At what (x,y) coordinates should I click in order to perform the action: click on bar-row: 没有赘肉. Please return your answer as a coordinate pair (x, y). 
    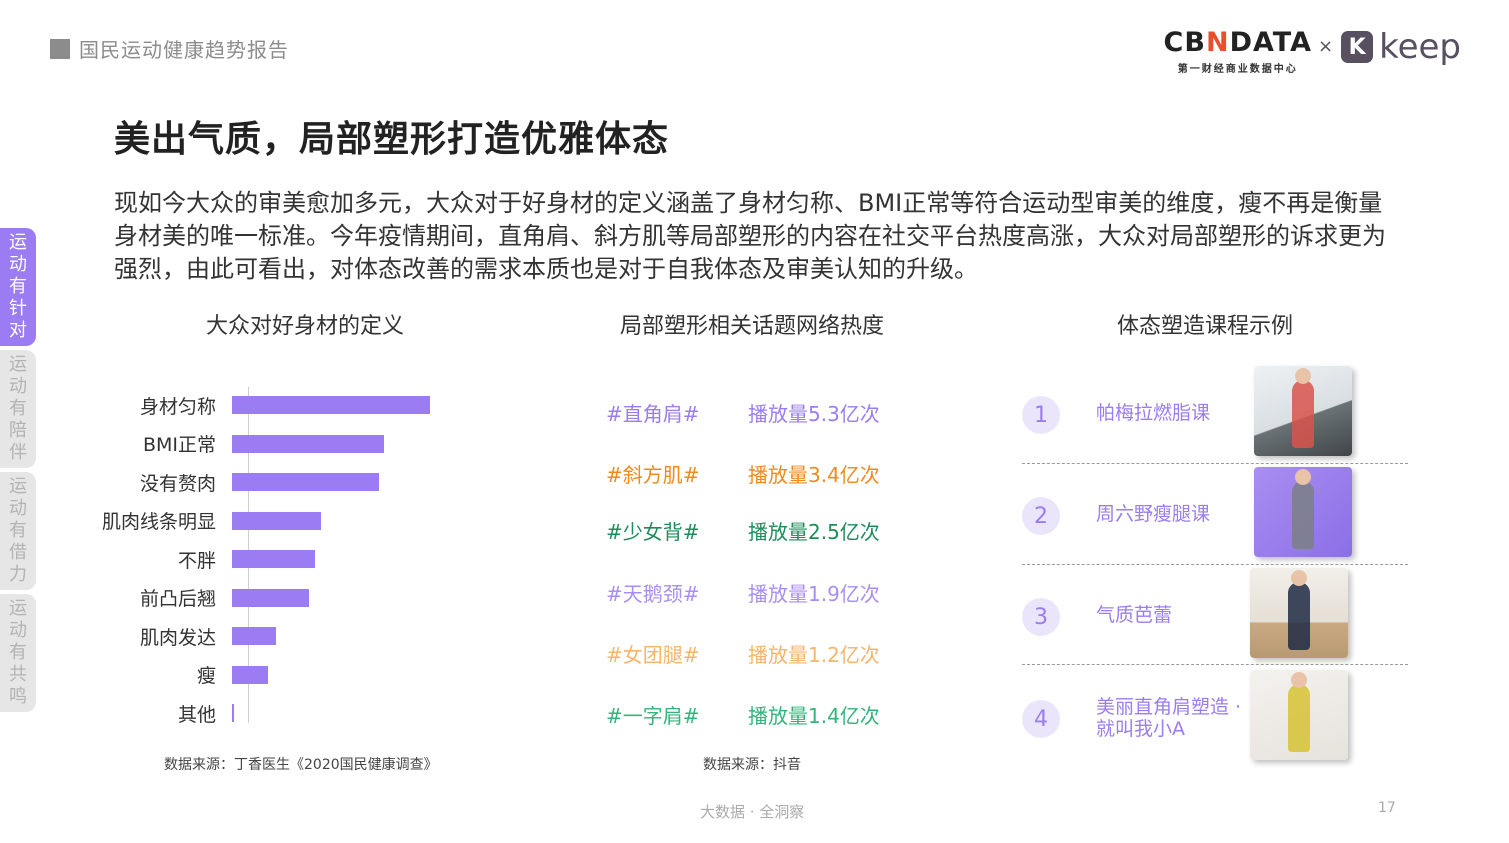
    Looking at the image, I should click on (229, 483).